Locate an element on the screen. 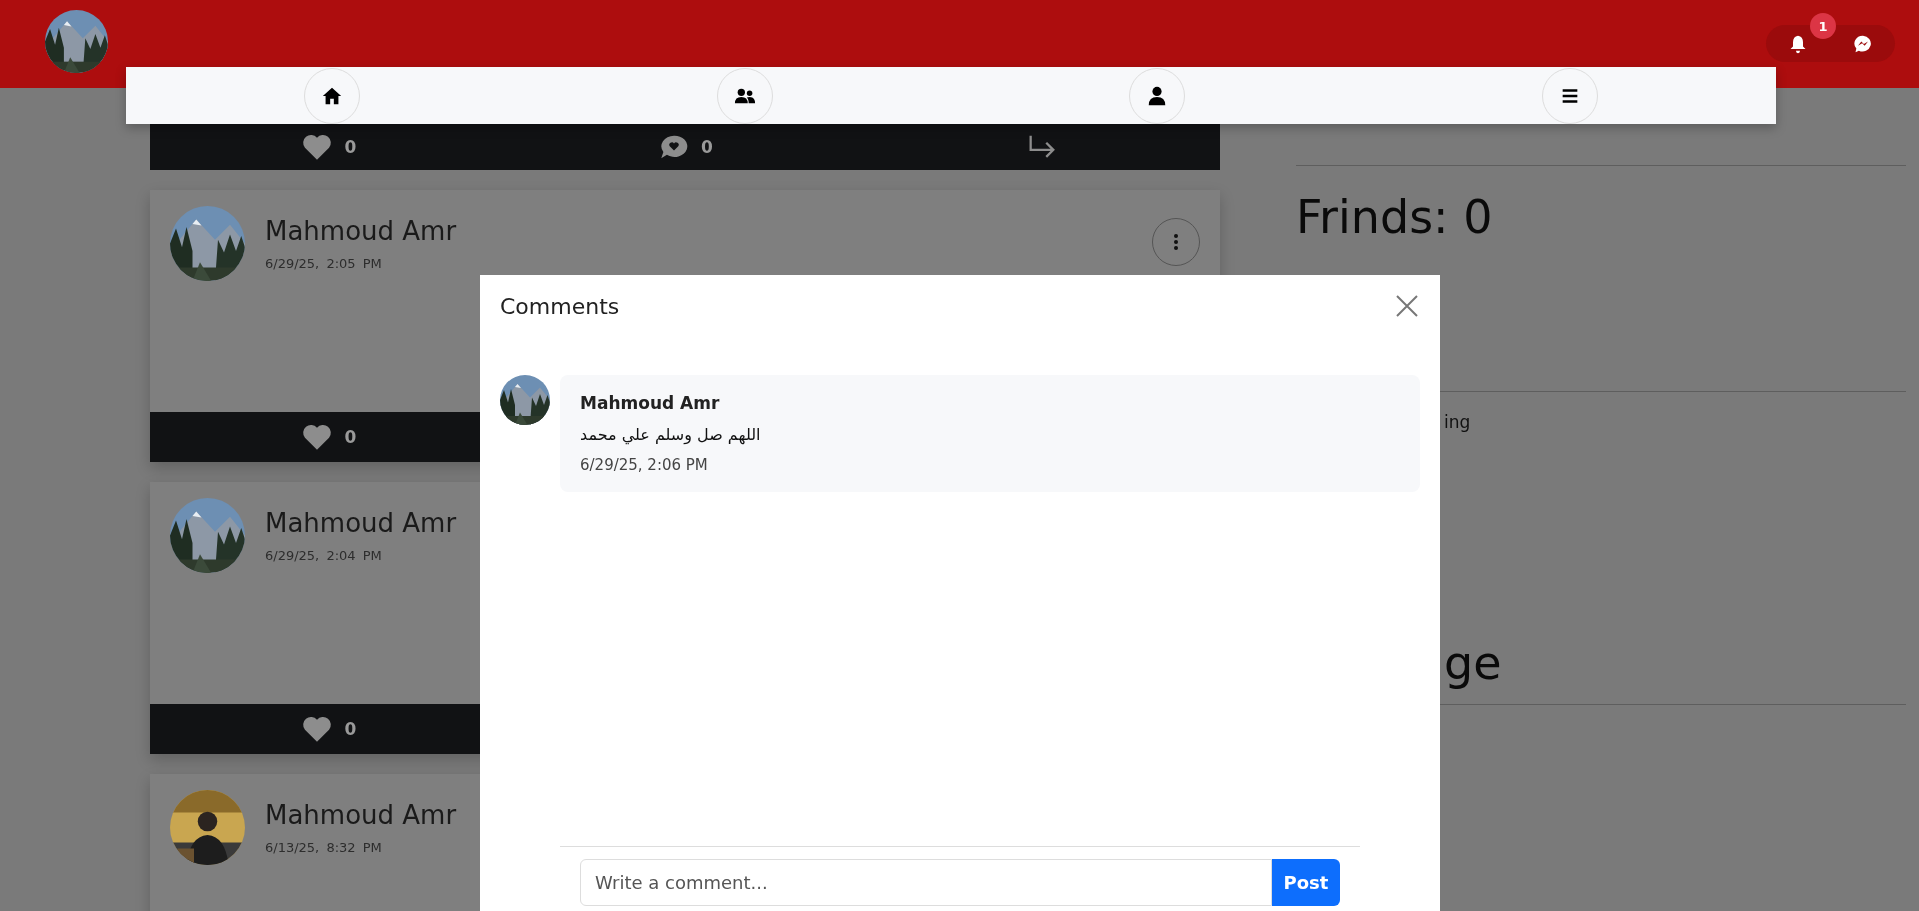 This screenshot has height=911, width=1919. post-button: Post is located at coordinates (1306, 882).